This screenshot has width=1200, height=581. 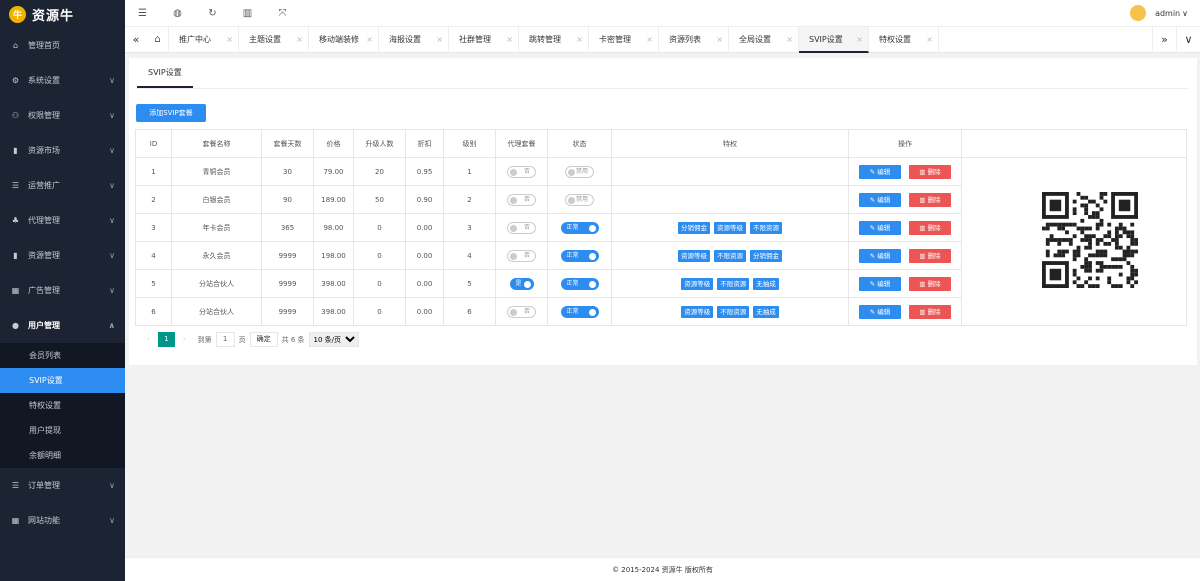 I want to click on cell-id: 5, so click(x=153, y=283).